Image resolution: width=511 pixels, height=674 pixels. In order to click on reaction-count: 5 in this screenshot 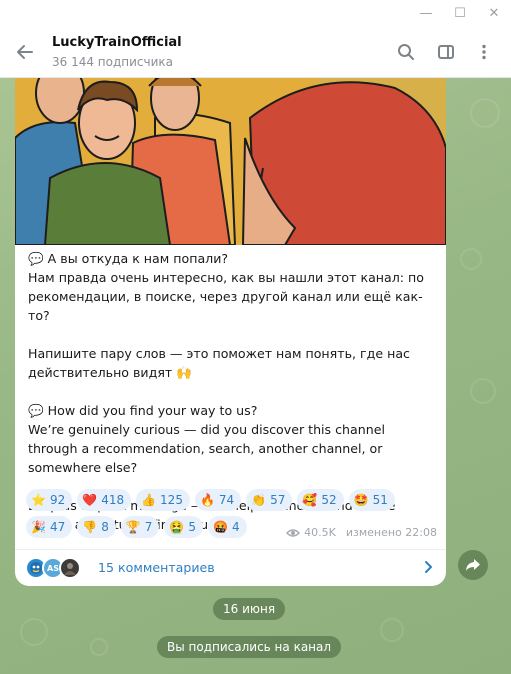, I will do `click(192, 527)`.